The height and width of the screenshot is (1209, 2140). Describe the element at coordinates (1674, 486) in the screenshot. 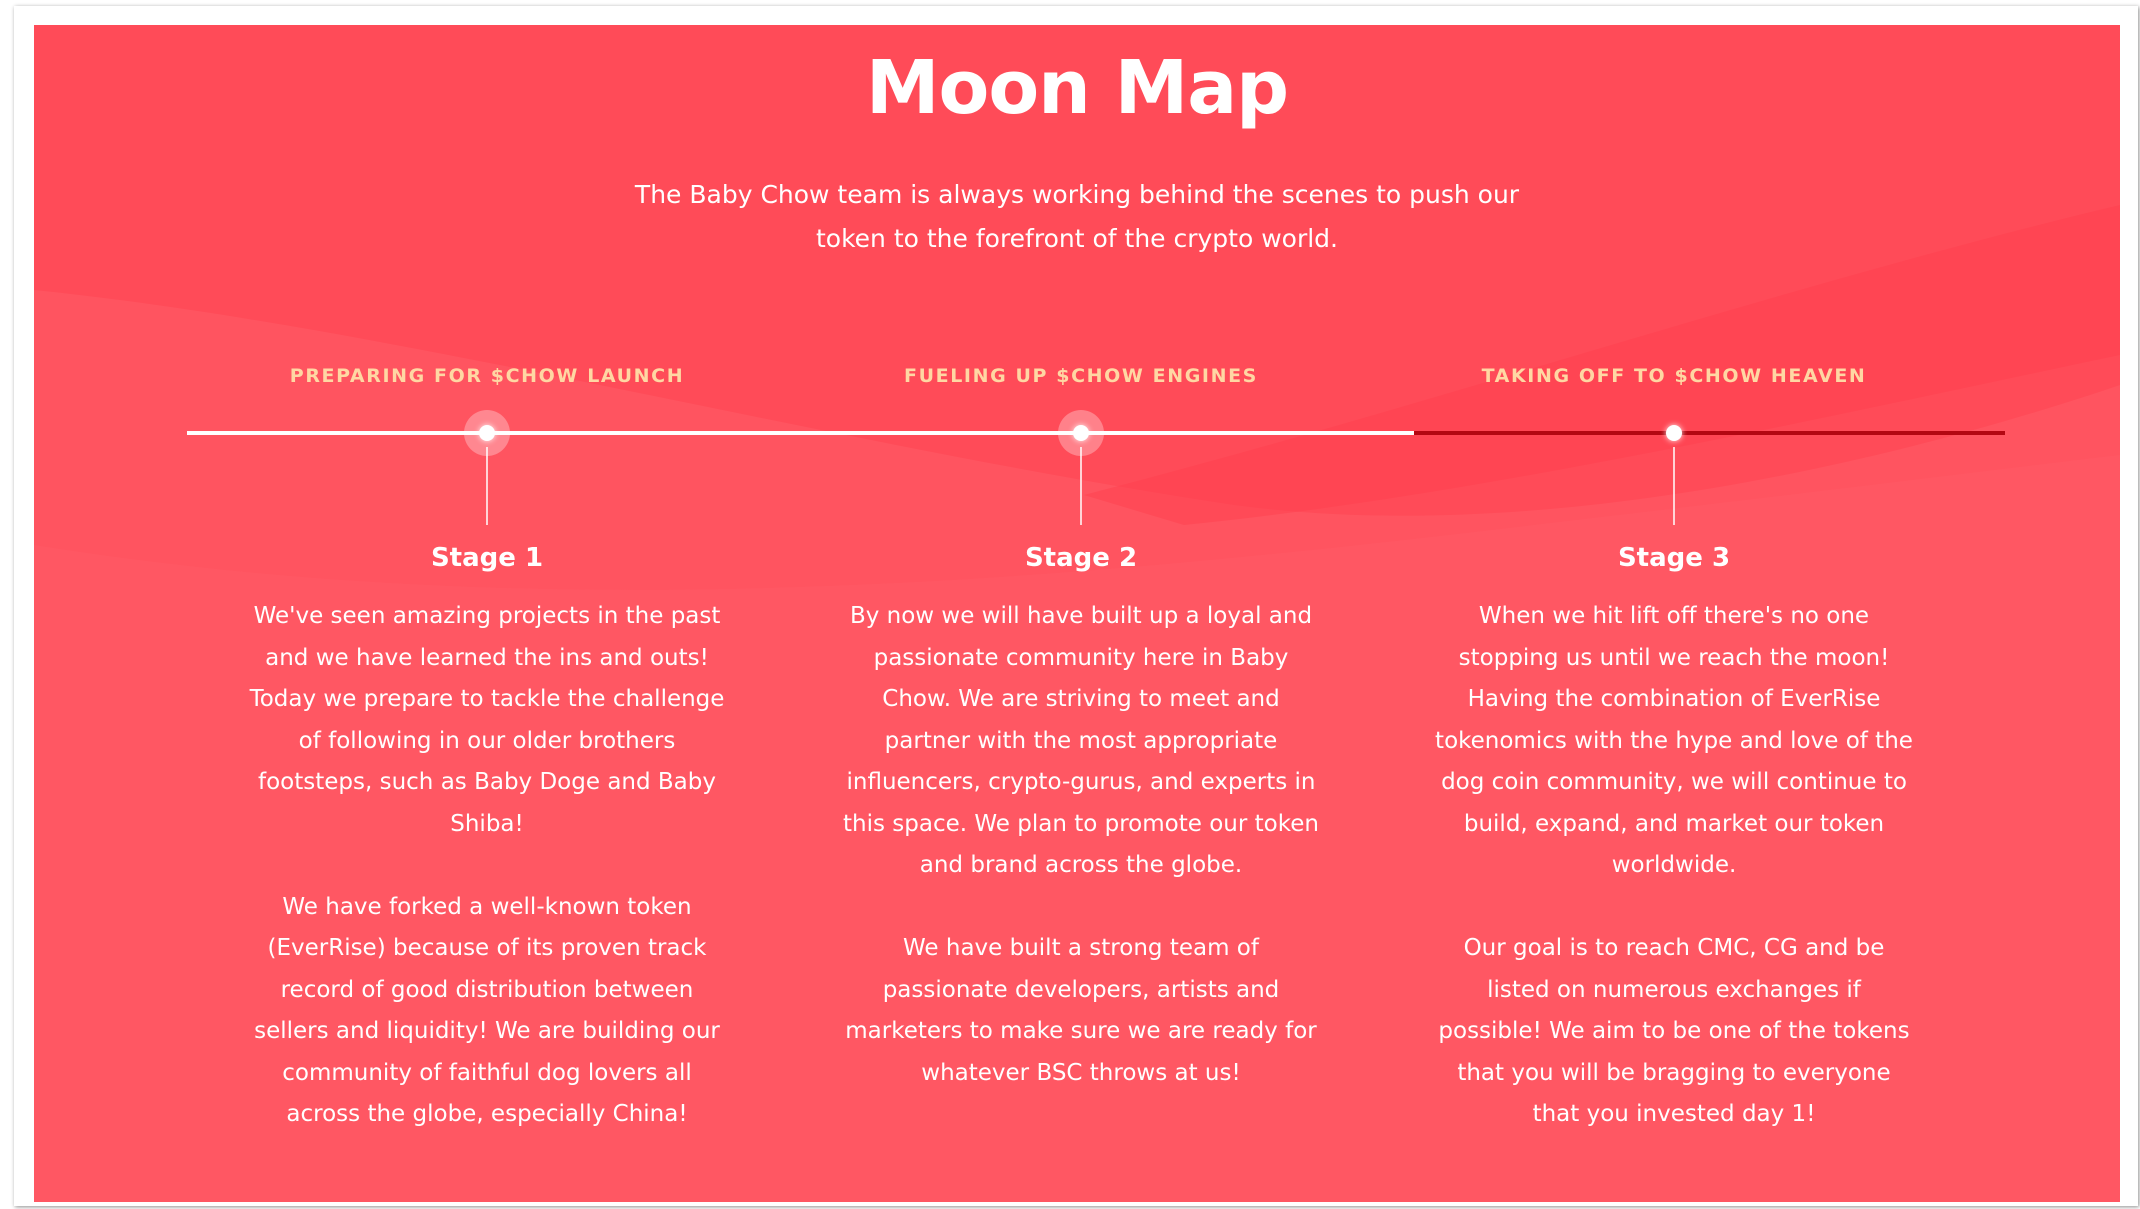

I see `stage-3-connector` at that location.